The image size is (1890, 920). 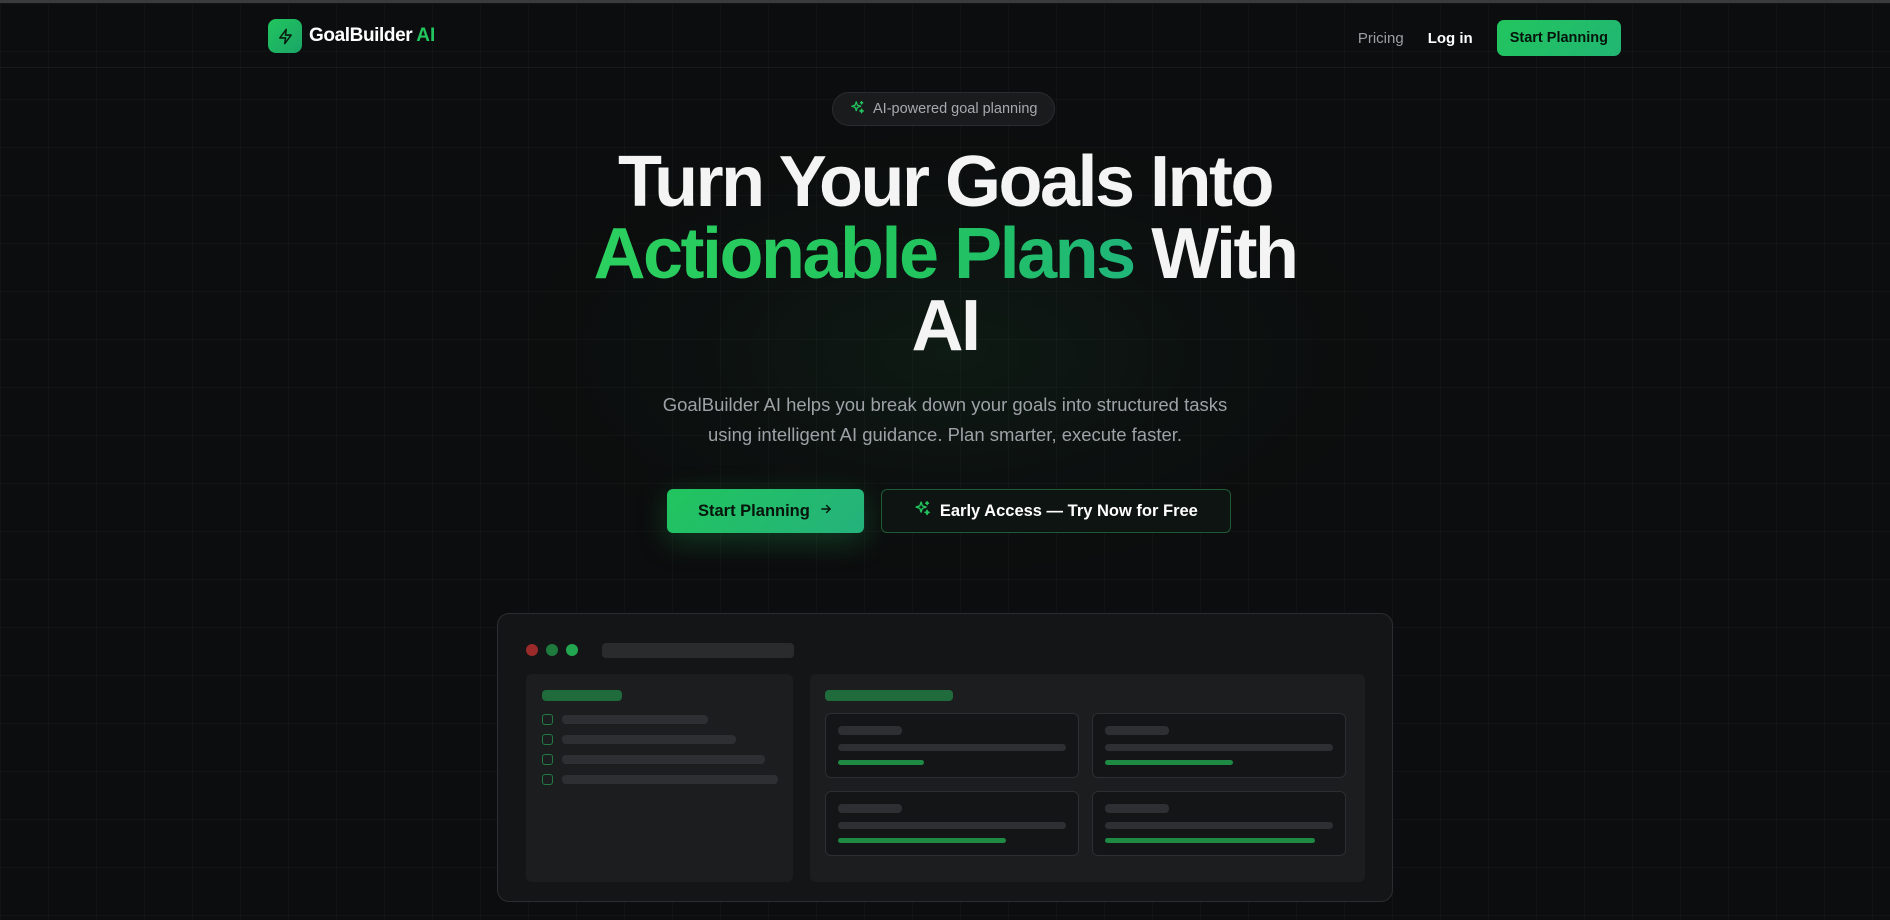 I want to click on mock-checklist-panel, so click(x=659, y=778).